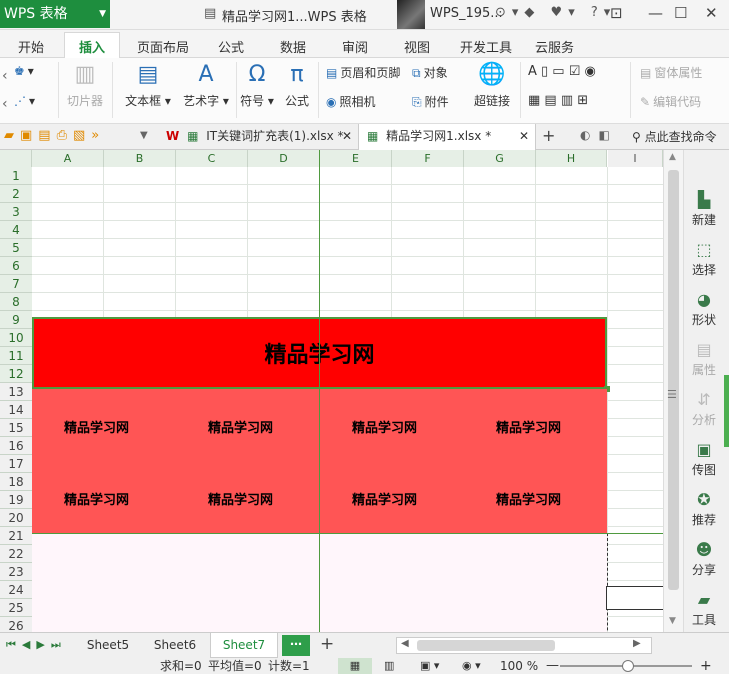 The width and height of the screenshot is (729, 674). Describe the element at coordinates (5, 90) in the screenshot. I see `ribbon-scroll-icon: ‹ ‹` at that location.